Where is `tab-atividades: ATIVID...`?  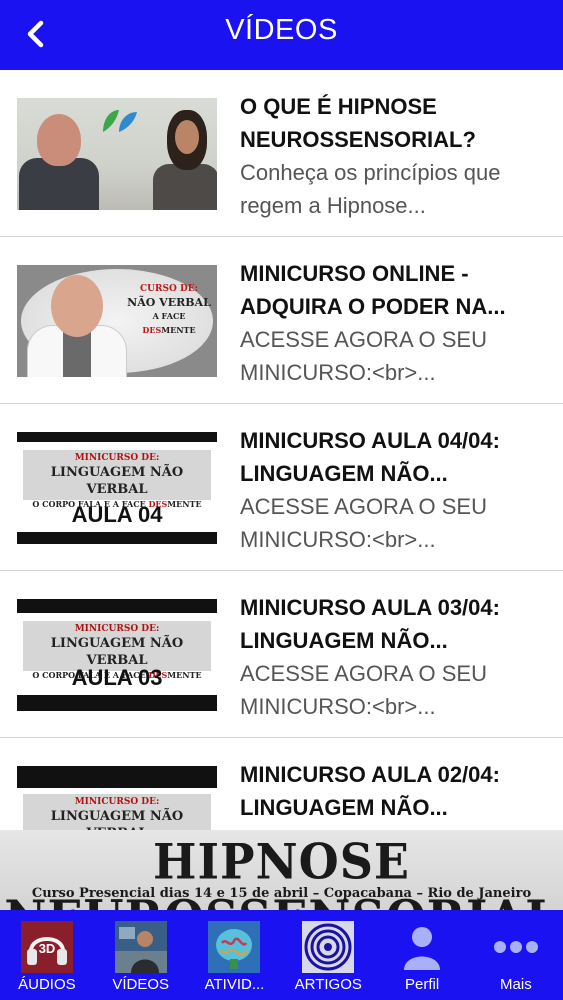
tab-atividades: ATIVID... is located at coordinates (235, 955).